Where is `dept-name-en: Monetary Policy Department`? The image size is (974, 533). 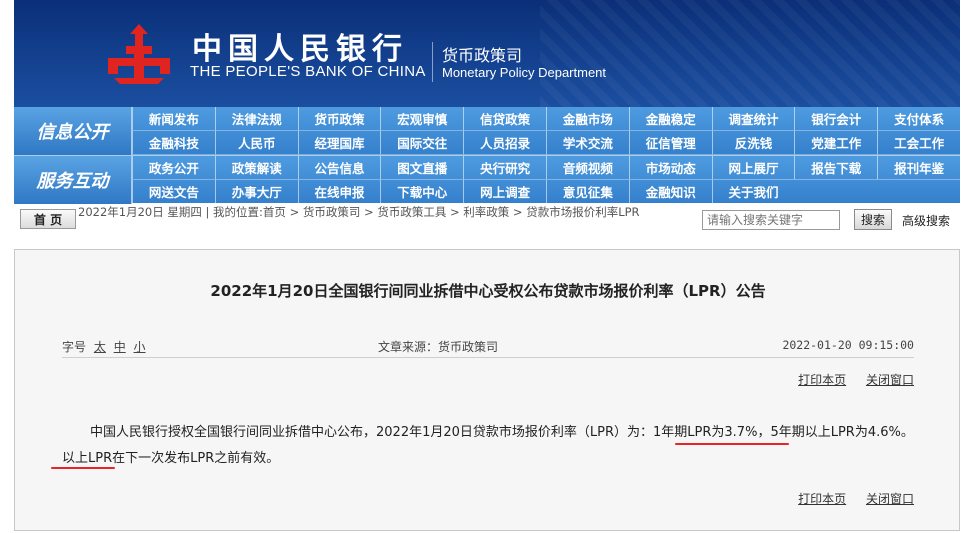
dept-name-en: Monetary Policy Department is located at coordinates (524, 72).